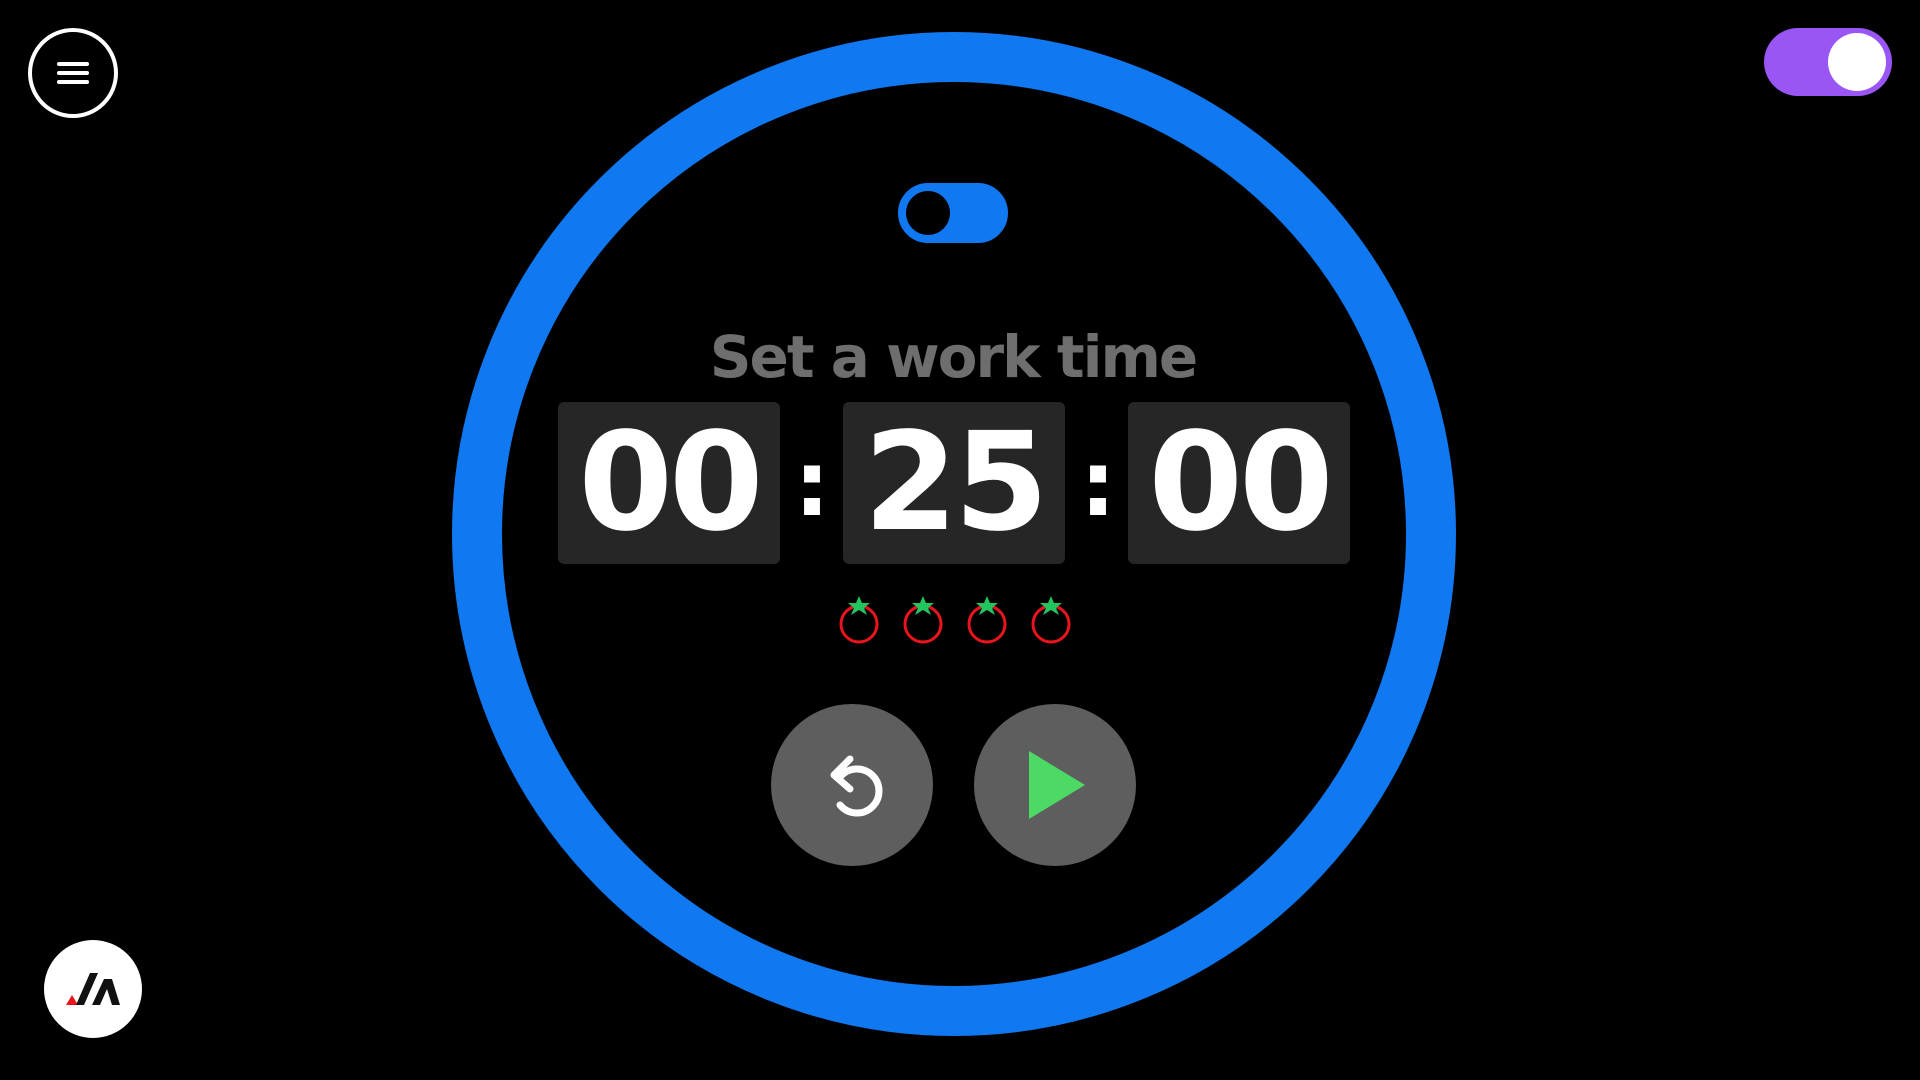 The width and height of the screenshot is (1920, 1080). What do you see at coordinates (1239, 483) in the screenshot?
I see `seconds-display: 00` at bounding box center [1239, 483].